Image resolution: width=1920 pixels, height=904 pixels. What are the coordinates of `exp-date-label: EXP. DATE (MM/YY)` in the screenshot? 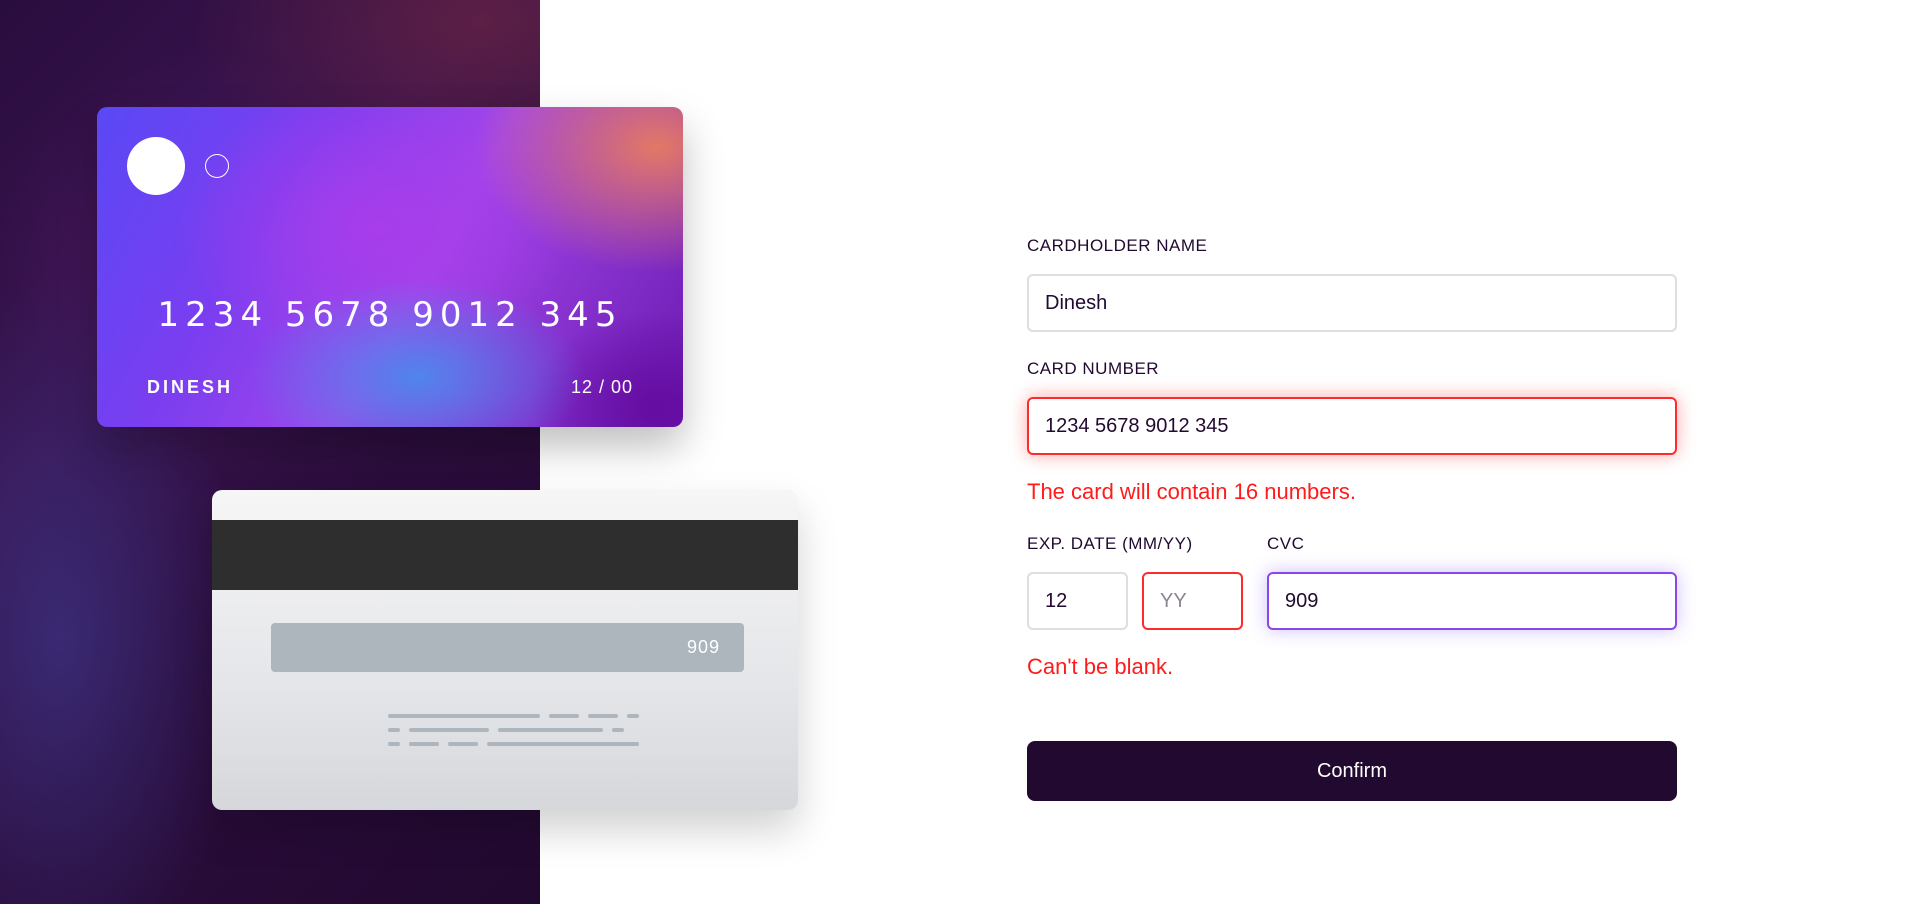 It's located at (1110, 543).